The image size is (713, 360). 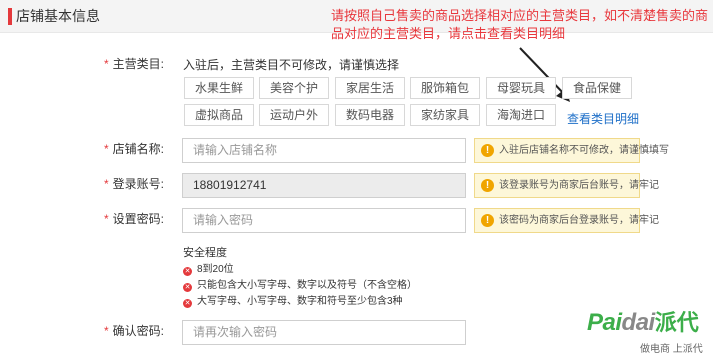 What do you see at coordinates (579, 185) in the screenshot?
I see `tip-text: 该登录账号为商家后台账号，请牢记` at bounding box center [579, 185].